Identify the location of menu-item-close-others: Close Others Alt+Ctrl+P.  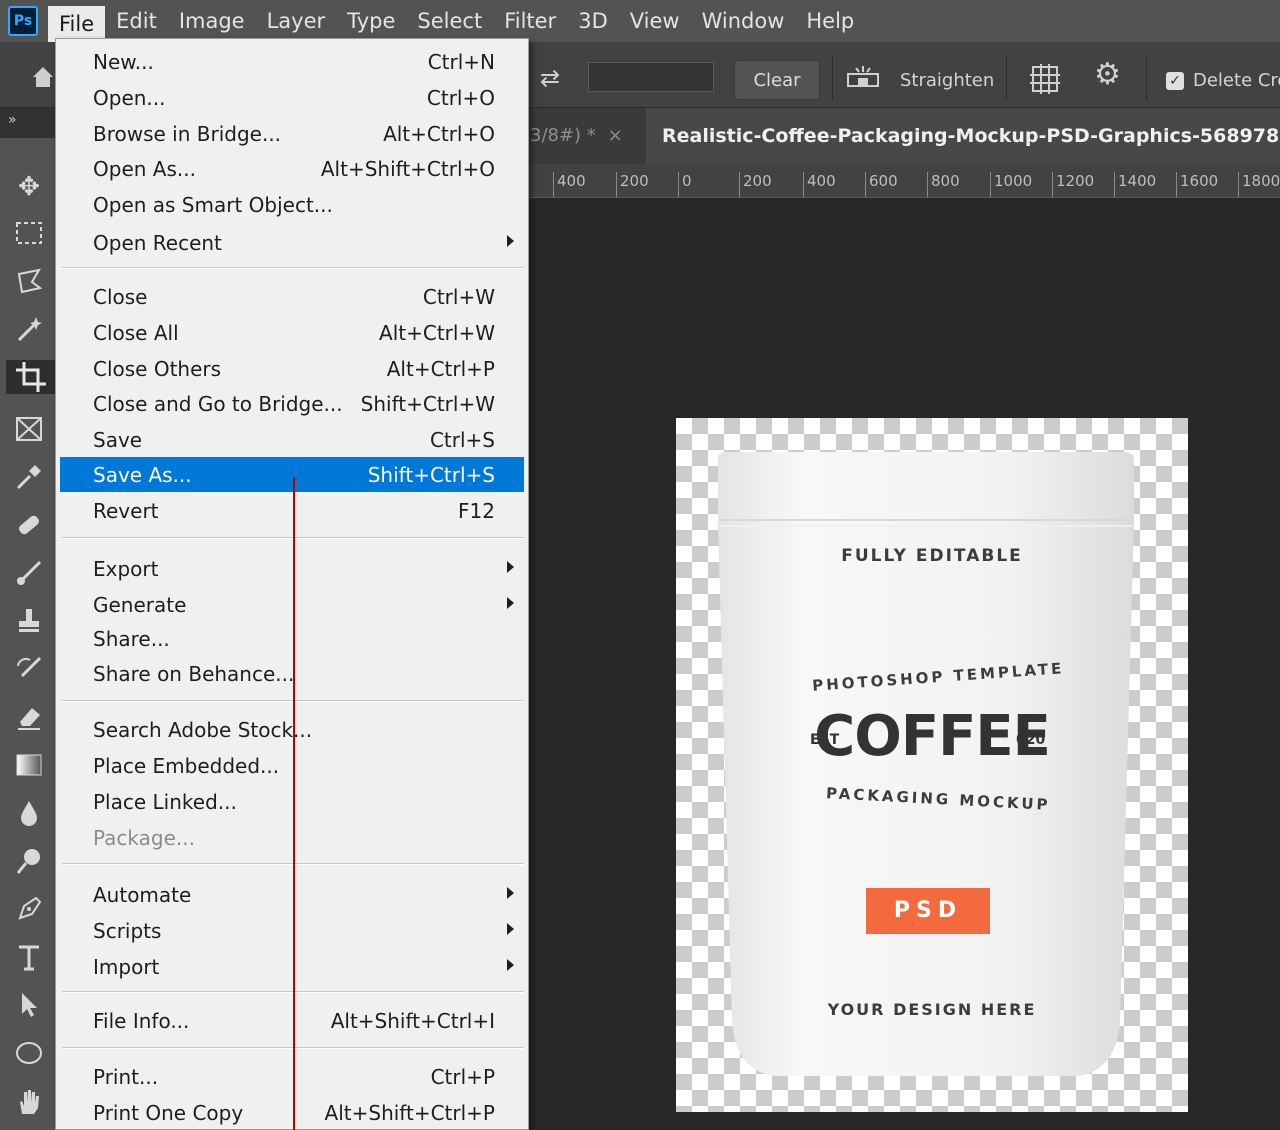
(292, 368).